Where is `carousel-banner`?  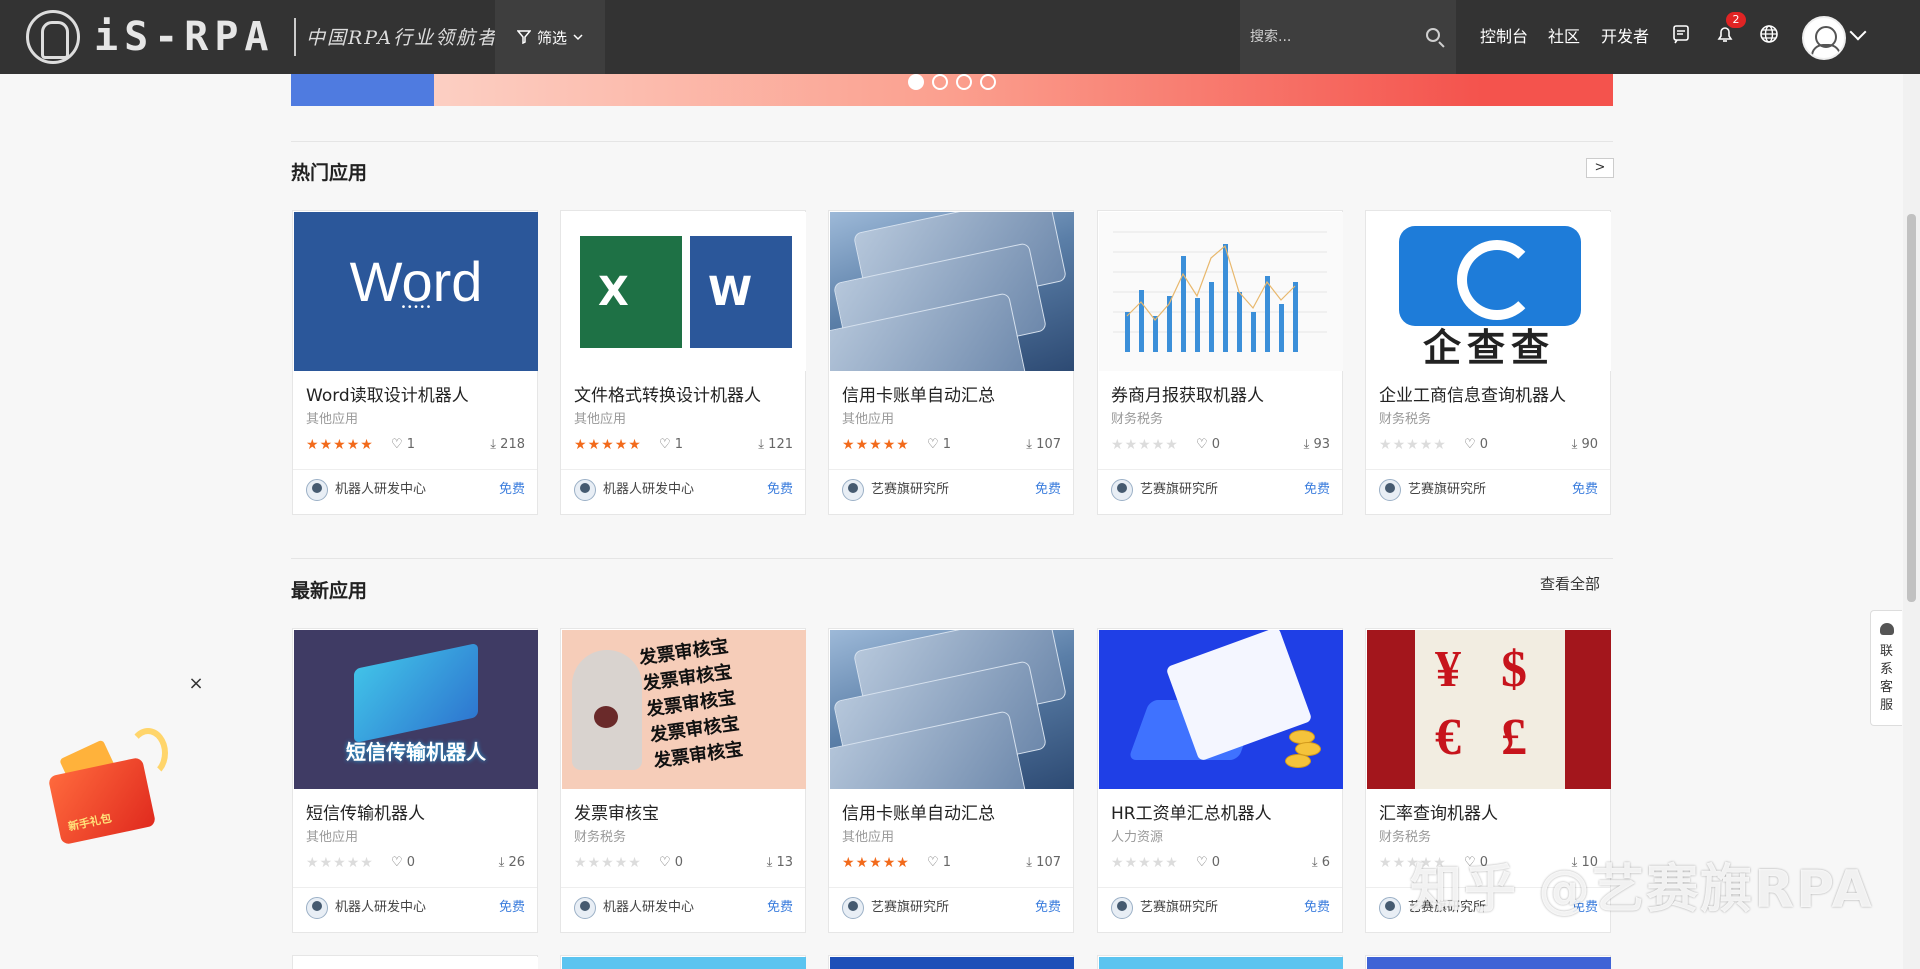
carousel-banner is located at coordinates (952, 90).